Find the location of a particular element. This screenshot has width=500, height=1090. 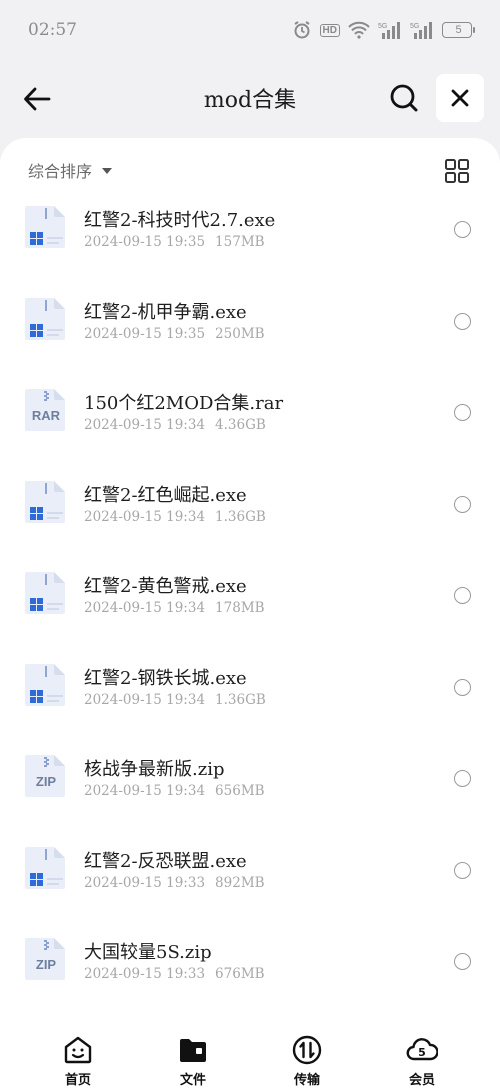

file-meta: 2024-09-15 19:33 676MB is located at coordinates (174, 974).